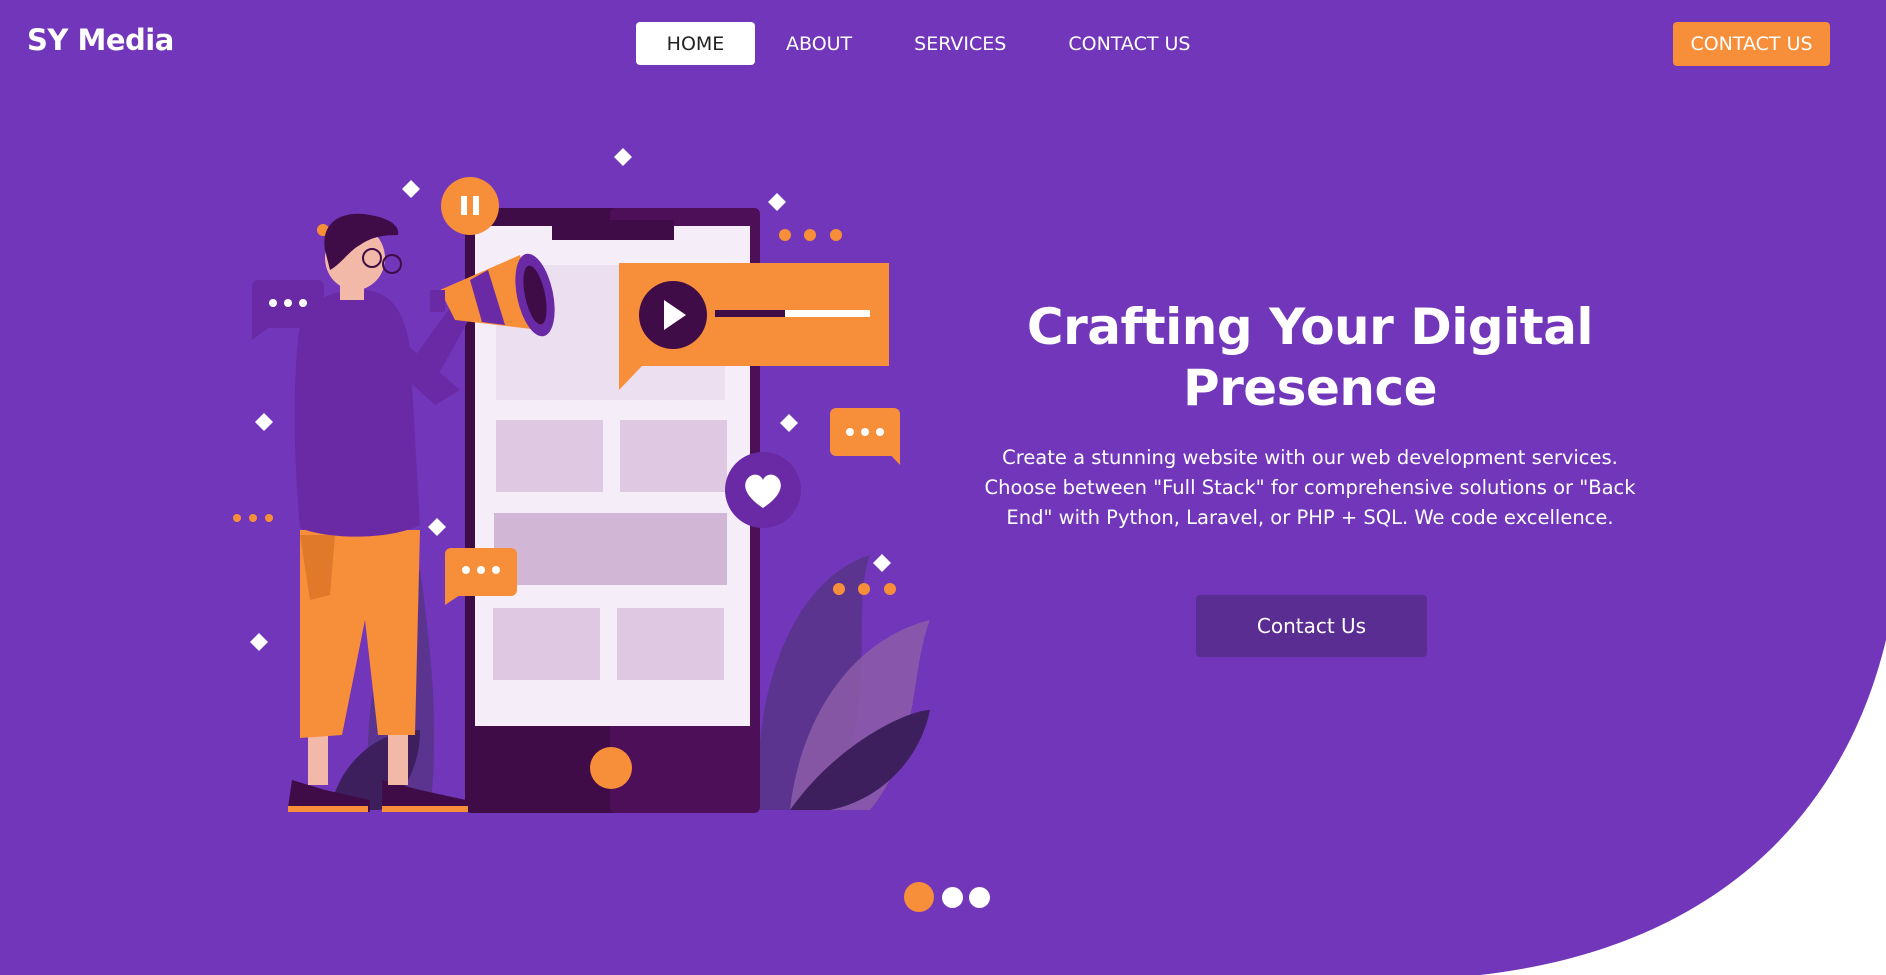 The height and width of the screenshot is (975, 1886). I want to click on brand-logo: SY Media, so click(100, 40).